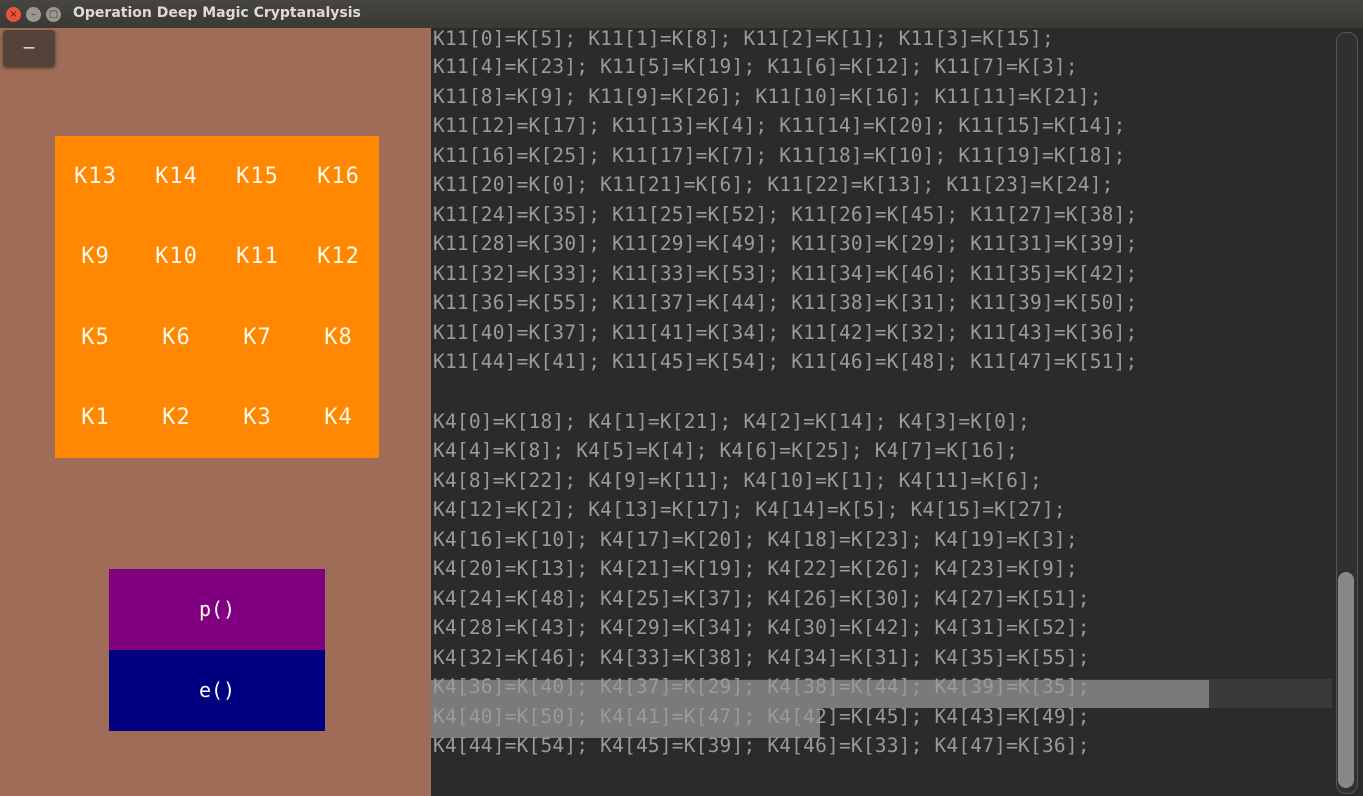 Image resolution: width=1363 pixels, height=796 pixels. What do you see at coordinates (176, 418) in the screenshot?
I see `key-button: K2` at bounding box center [176, 418].